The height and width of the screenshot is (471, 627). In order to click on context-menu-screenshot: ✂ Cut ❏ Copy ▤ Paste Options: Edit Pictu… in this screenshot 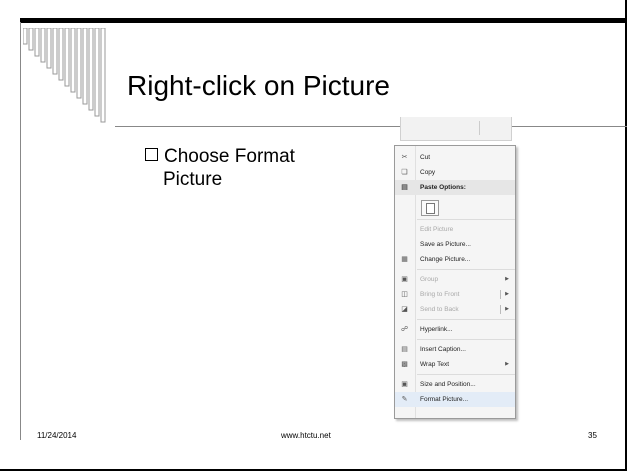, I will do `click(456, 268)`.